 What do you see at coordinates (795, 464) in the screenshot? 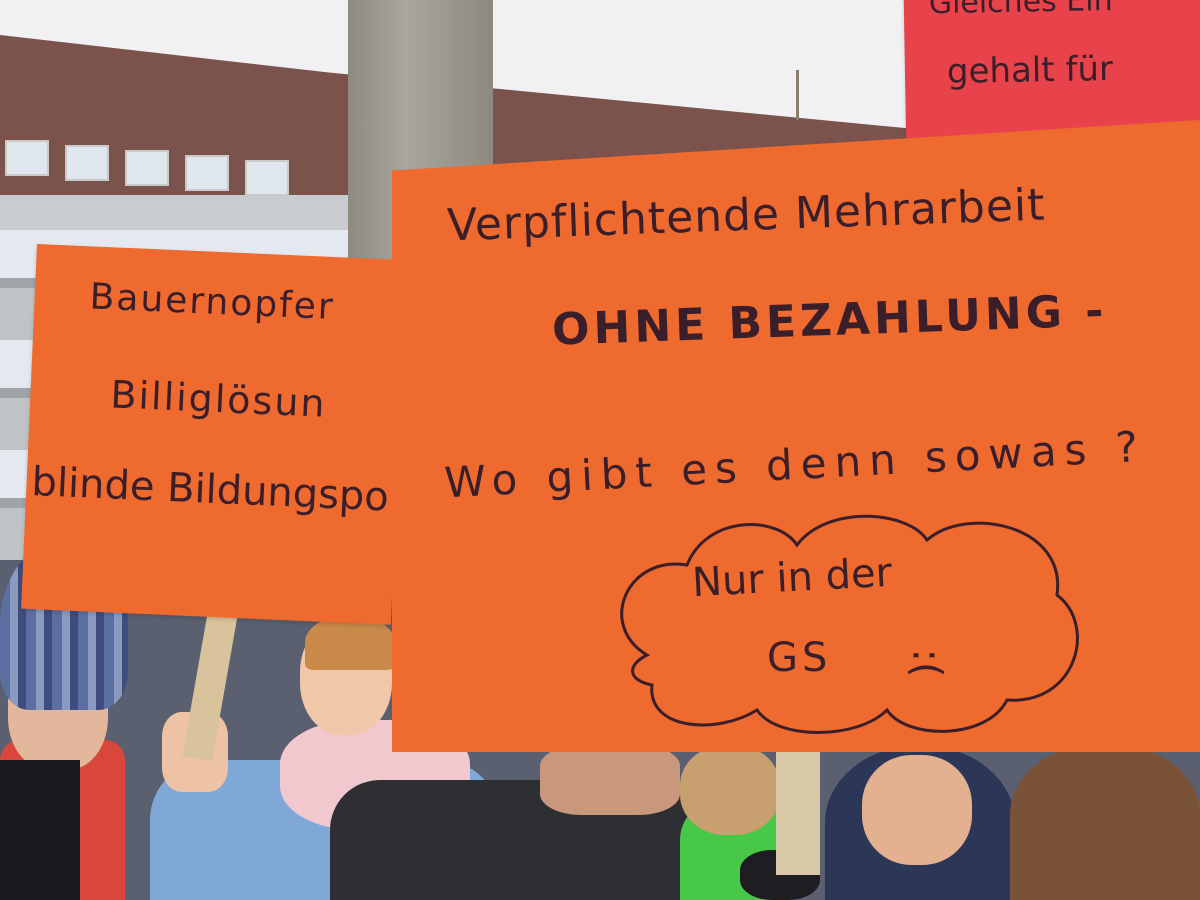
I see `main-sign-line-3: Wo gibt es denn sowas ?` at bounding box center [795, 464].